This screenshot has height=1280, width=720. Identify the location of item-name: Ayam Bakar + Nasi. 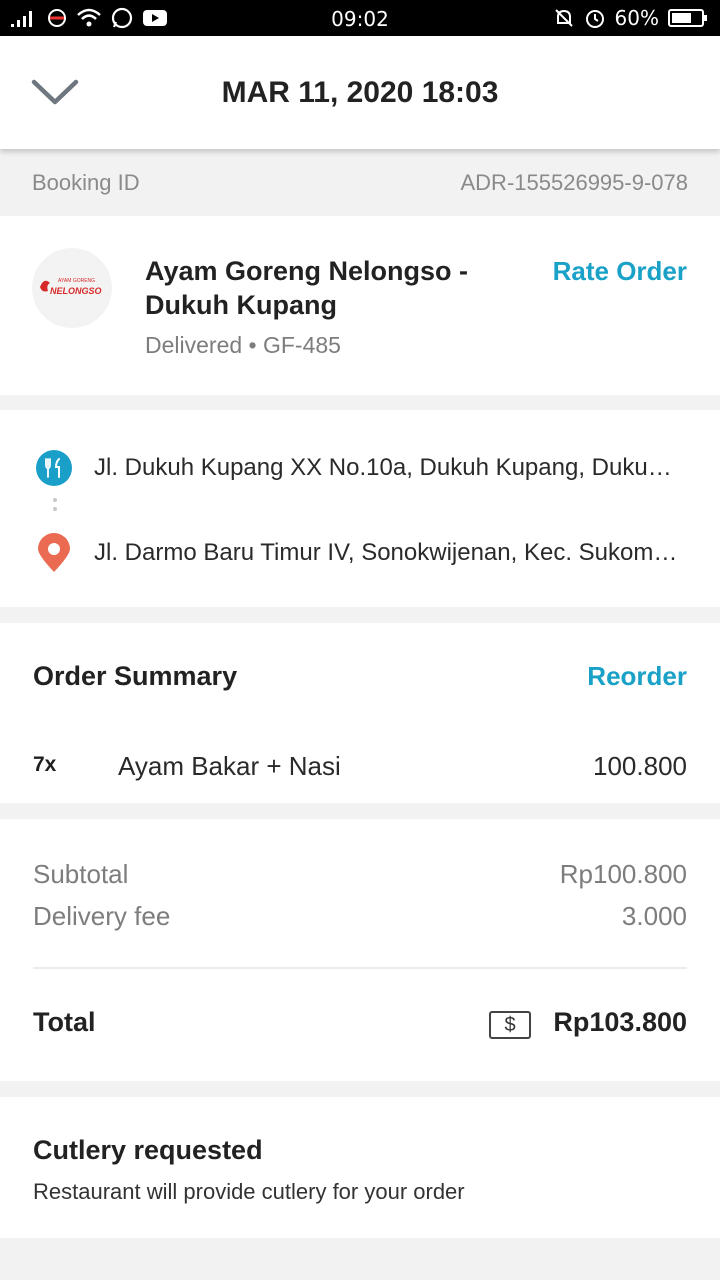
(229, 766).